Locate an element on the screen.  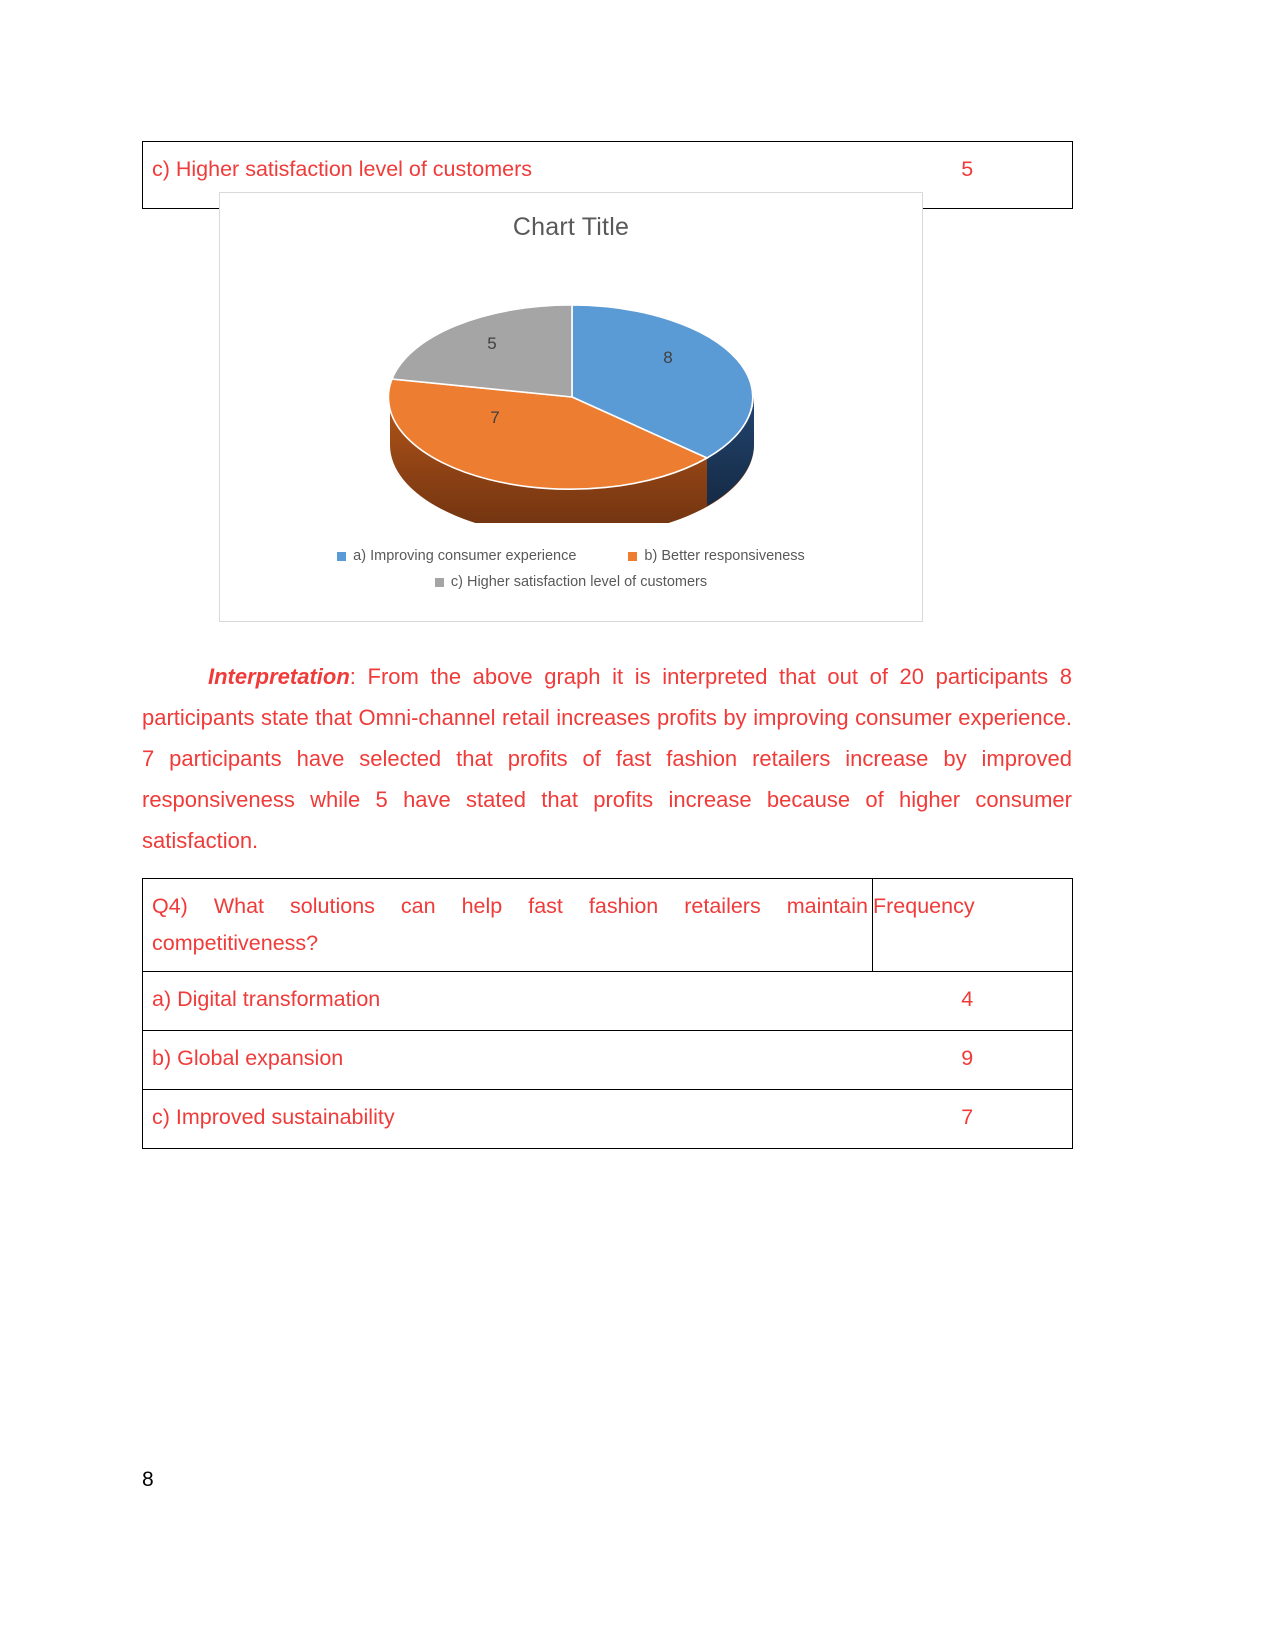
table-row: a) Digital transformation 4 is located at coordinates (607, 1000).